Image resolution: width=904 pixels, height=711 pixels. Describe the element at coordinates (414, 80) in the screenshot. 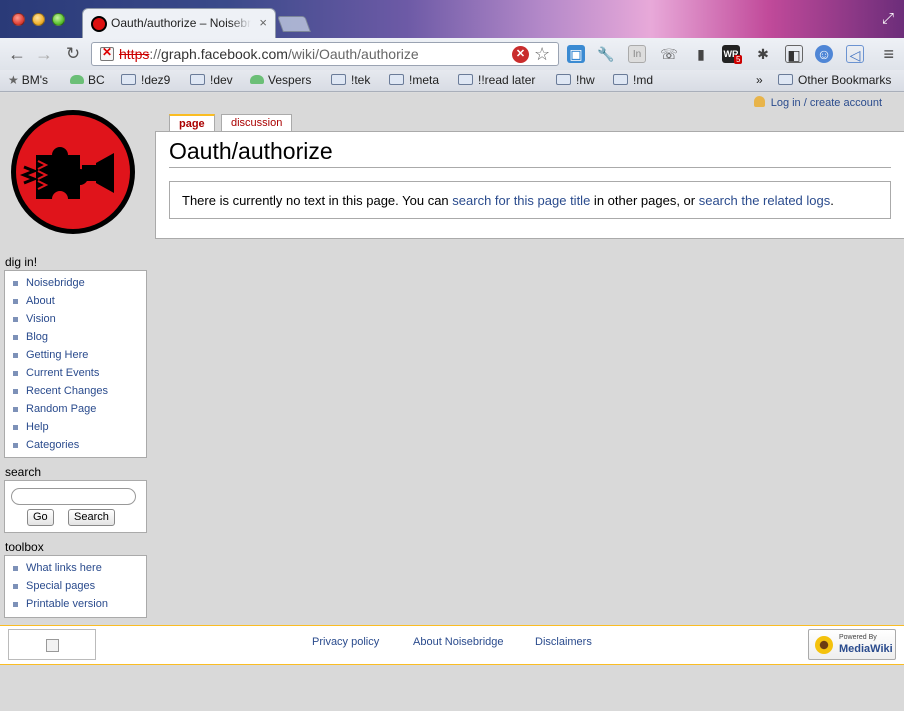

I see `bookmark-folder: !meta` at that location.